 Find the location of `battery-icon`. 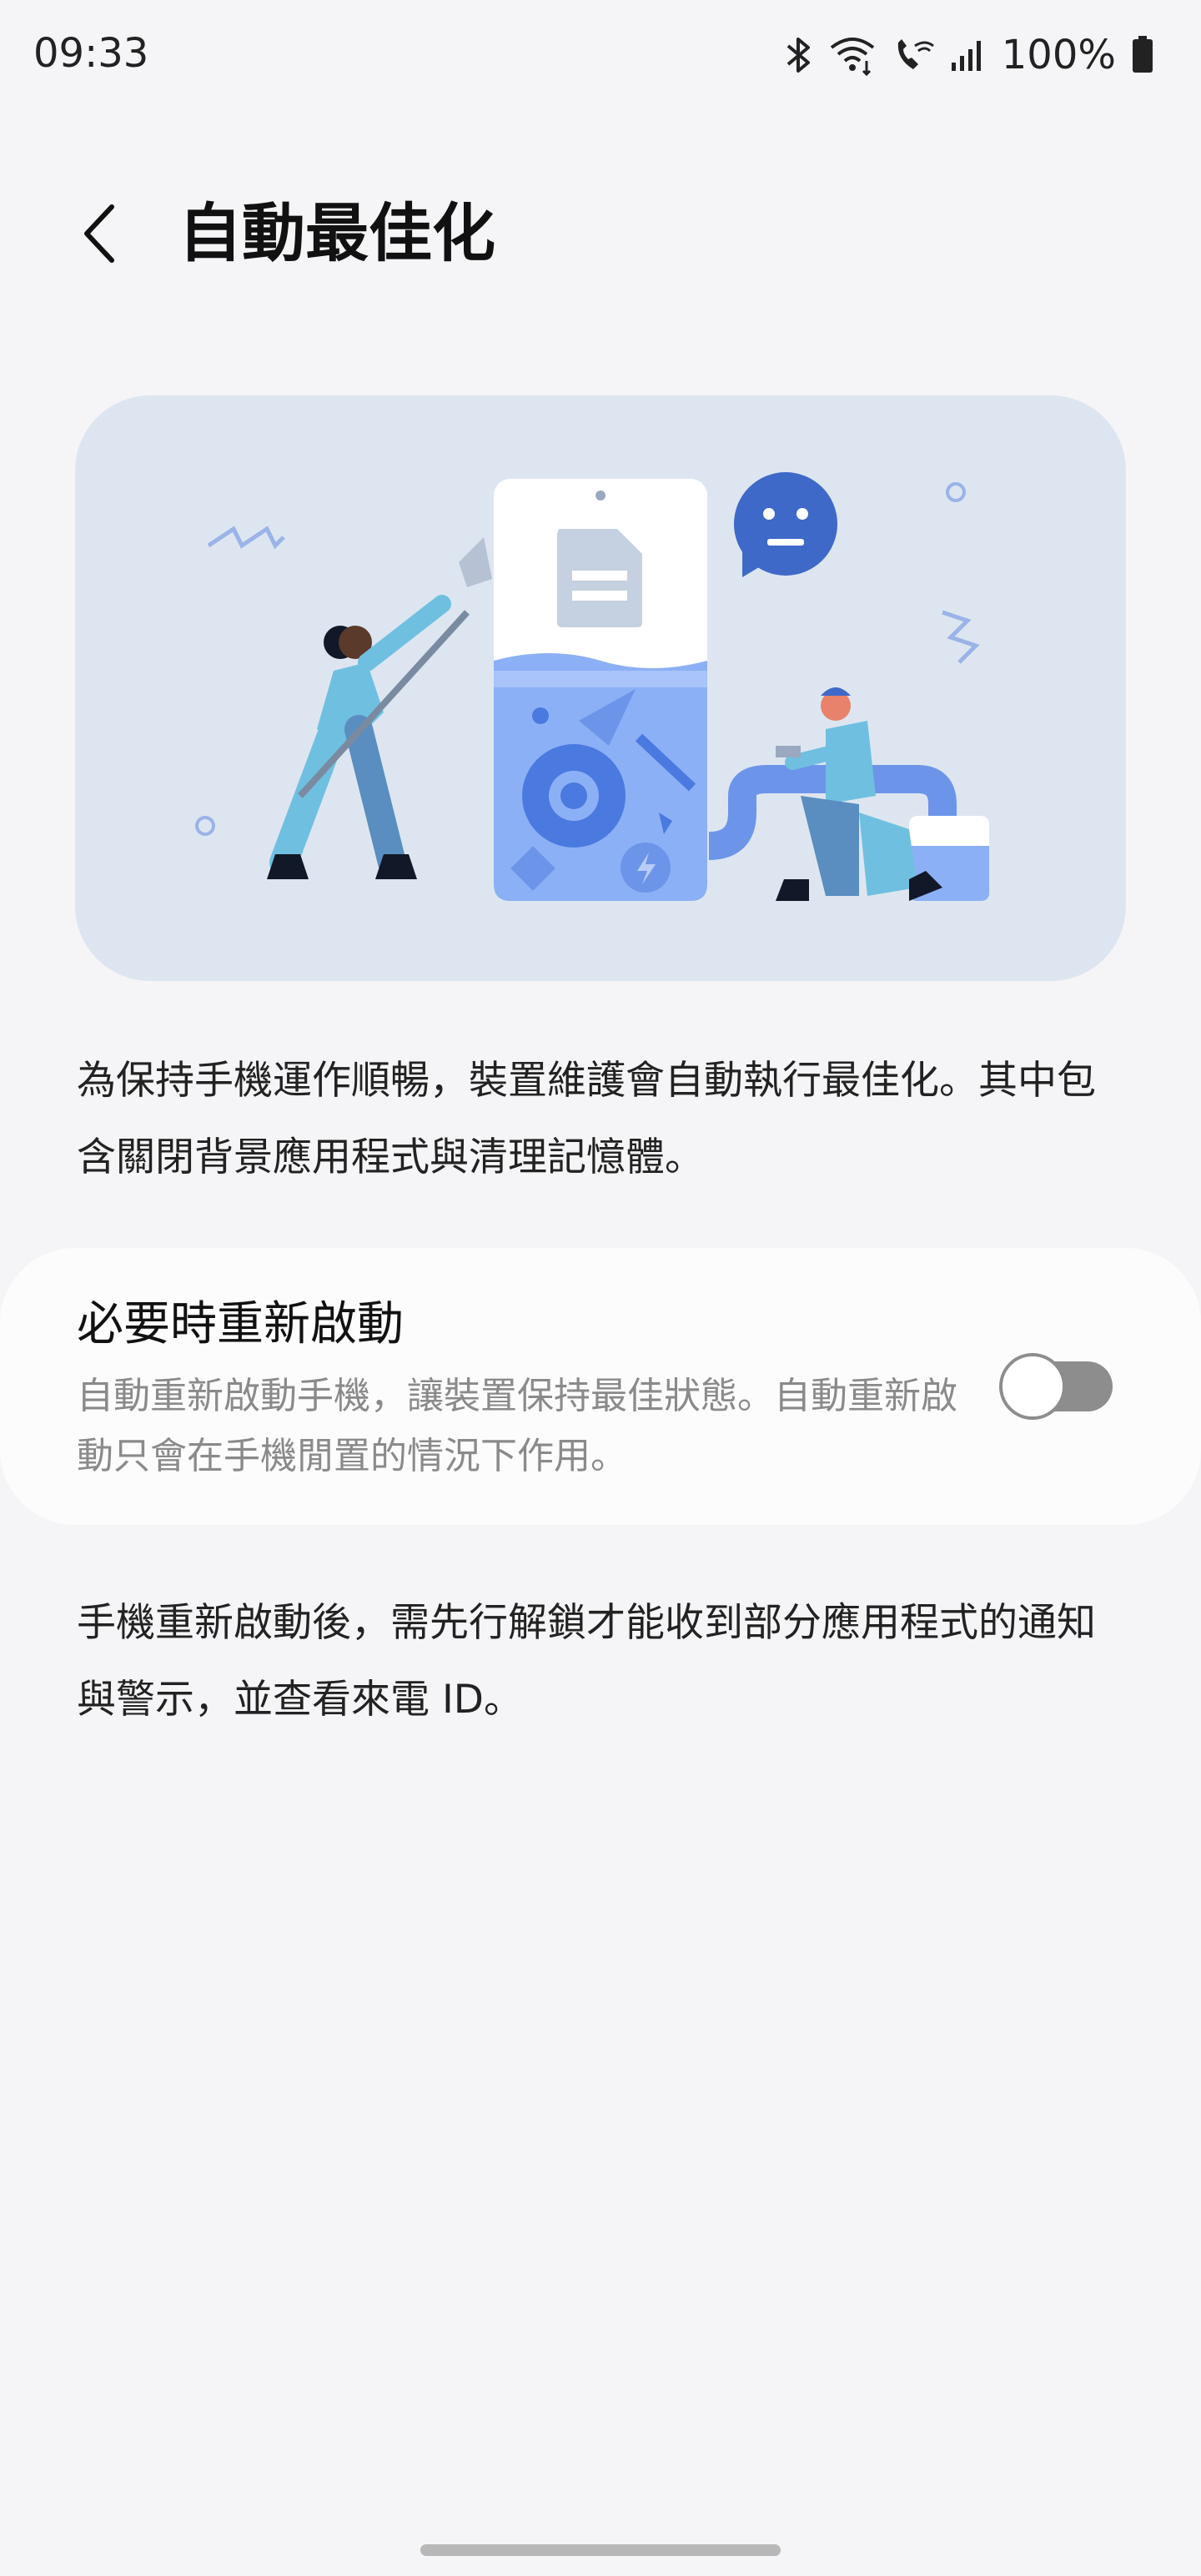

battery-icon is located at coordinates (1143, 54).